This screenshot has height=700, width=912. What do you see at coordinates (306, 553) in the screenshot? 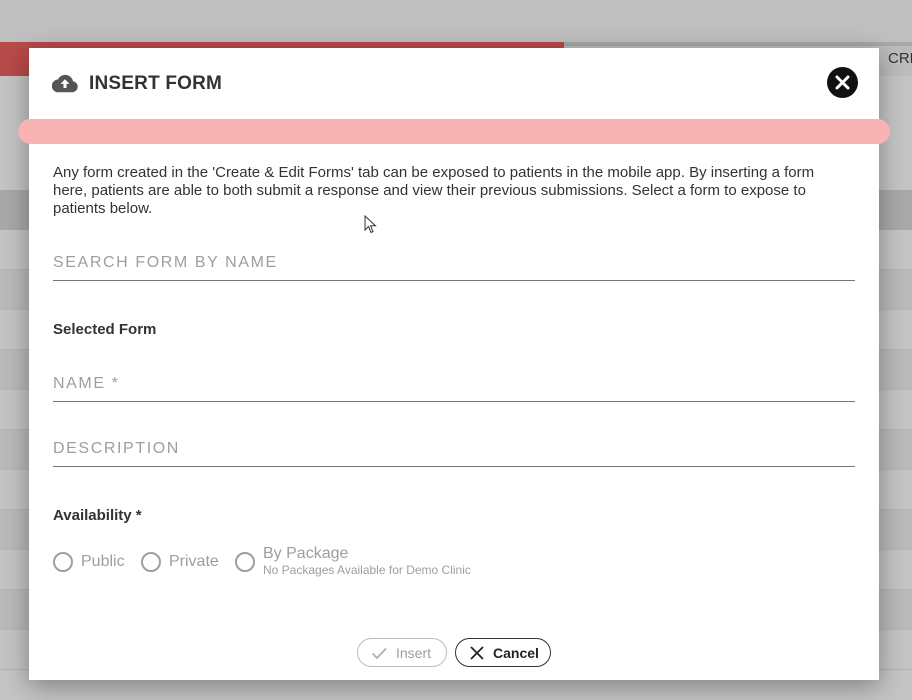
I see `radio-label: By Package` at bounding box center [306, 553].